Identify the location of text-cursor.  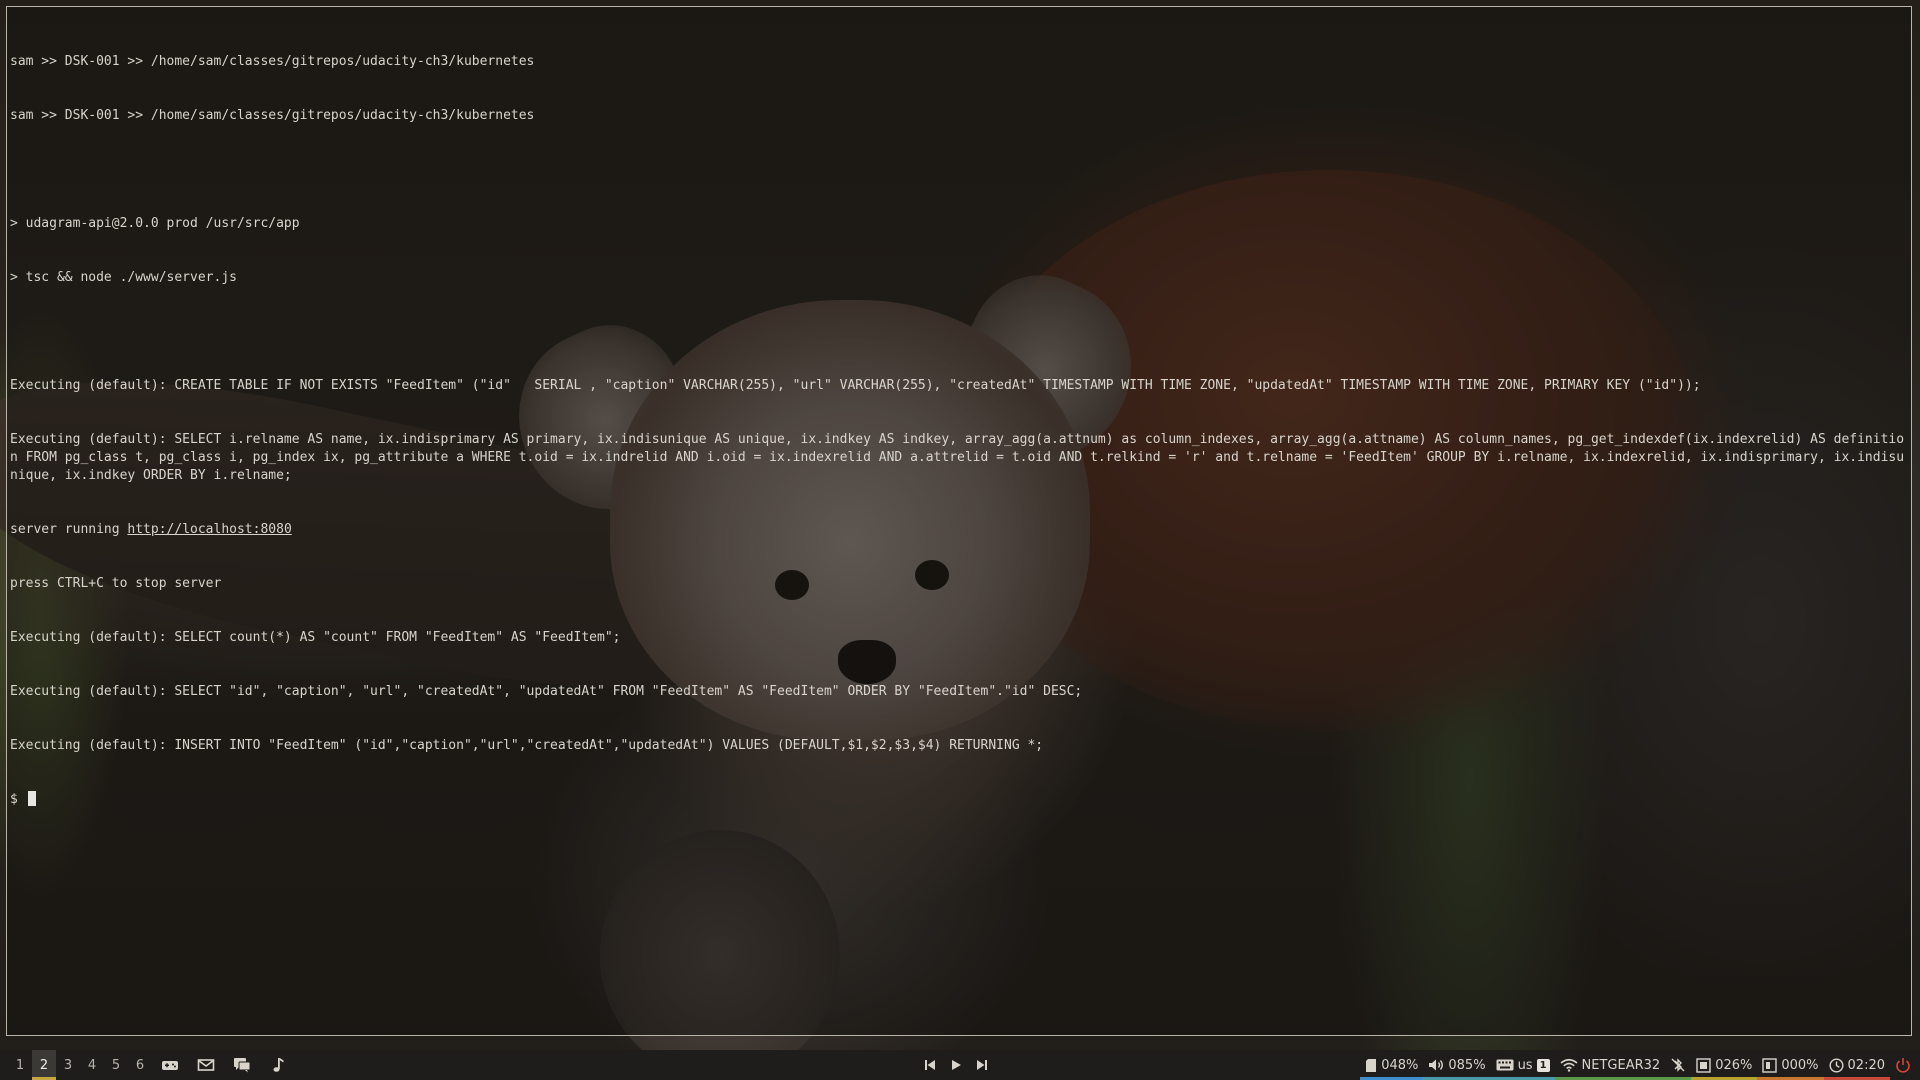
(31, 798).